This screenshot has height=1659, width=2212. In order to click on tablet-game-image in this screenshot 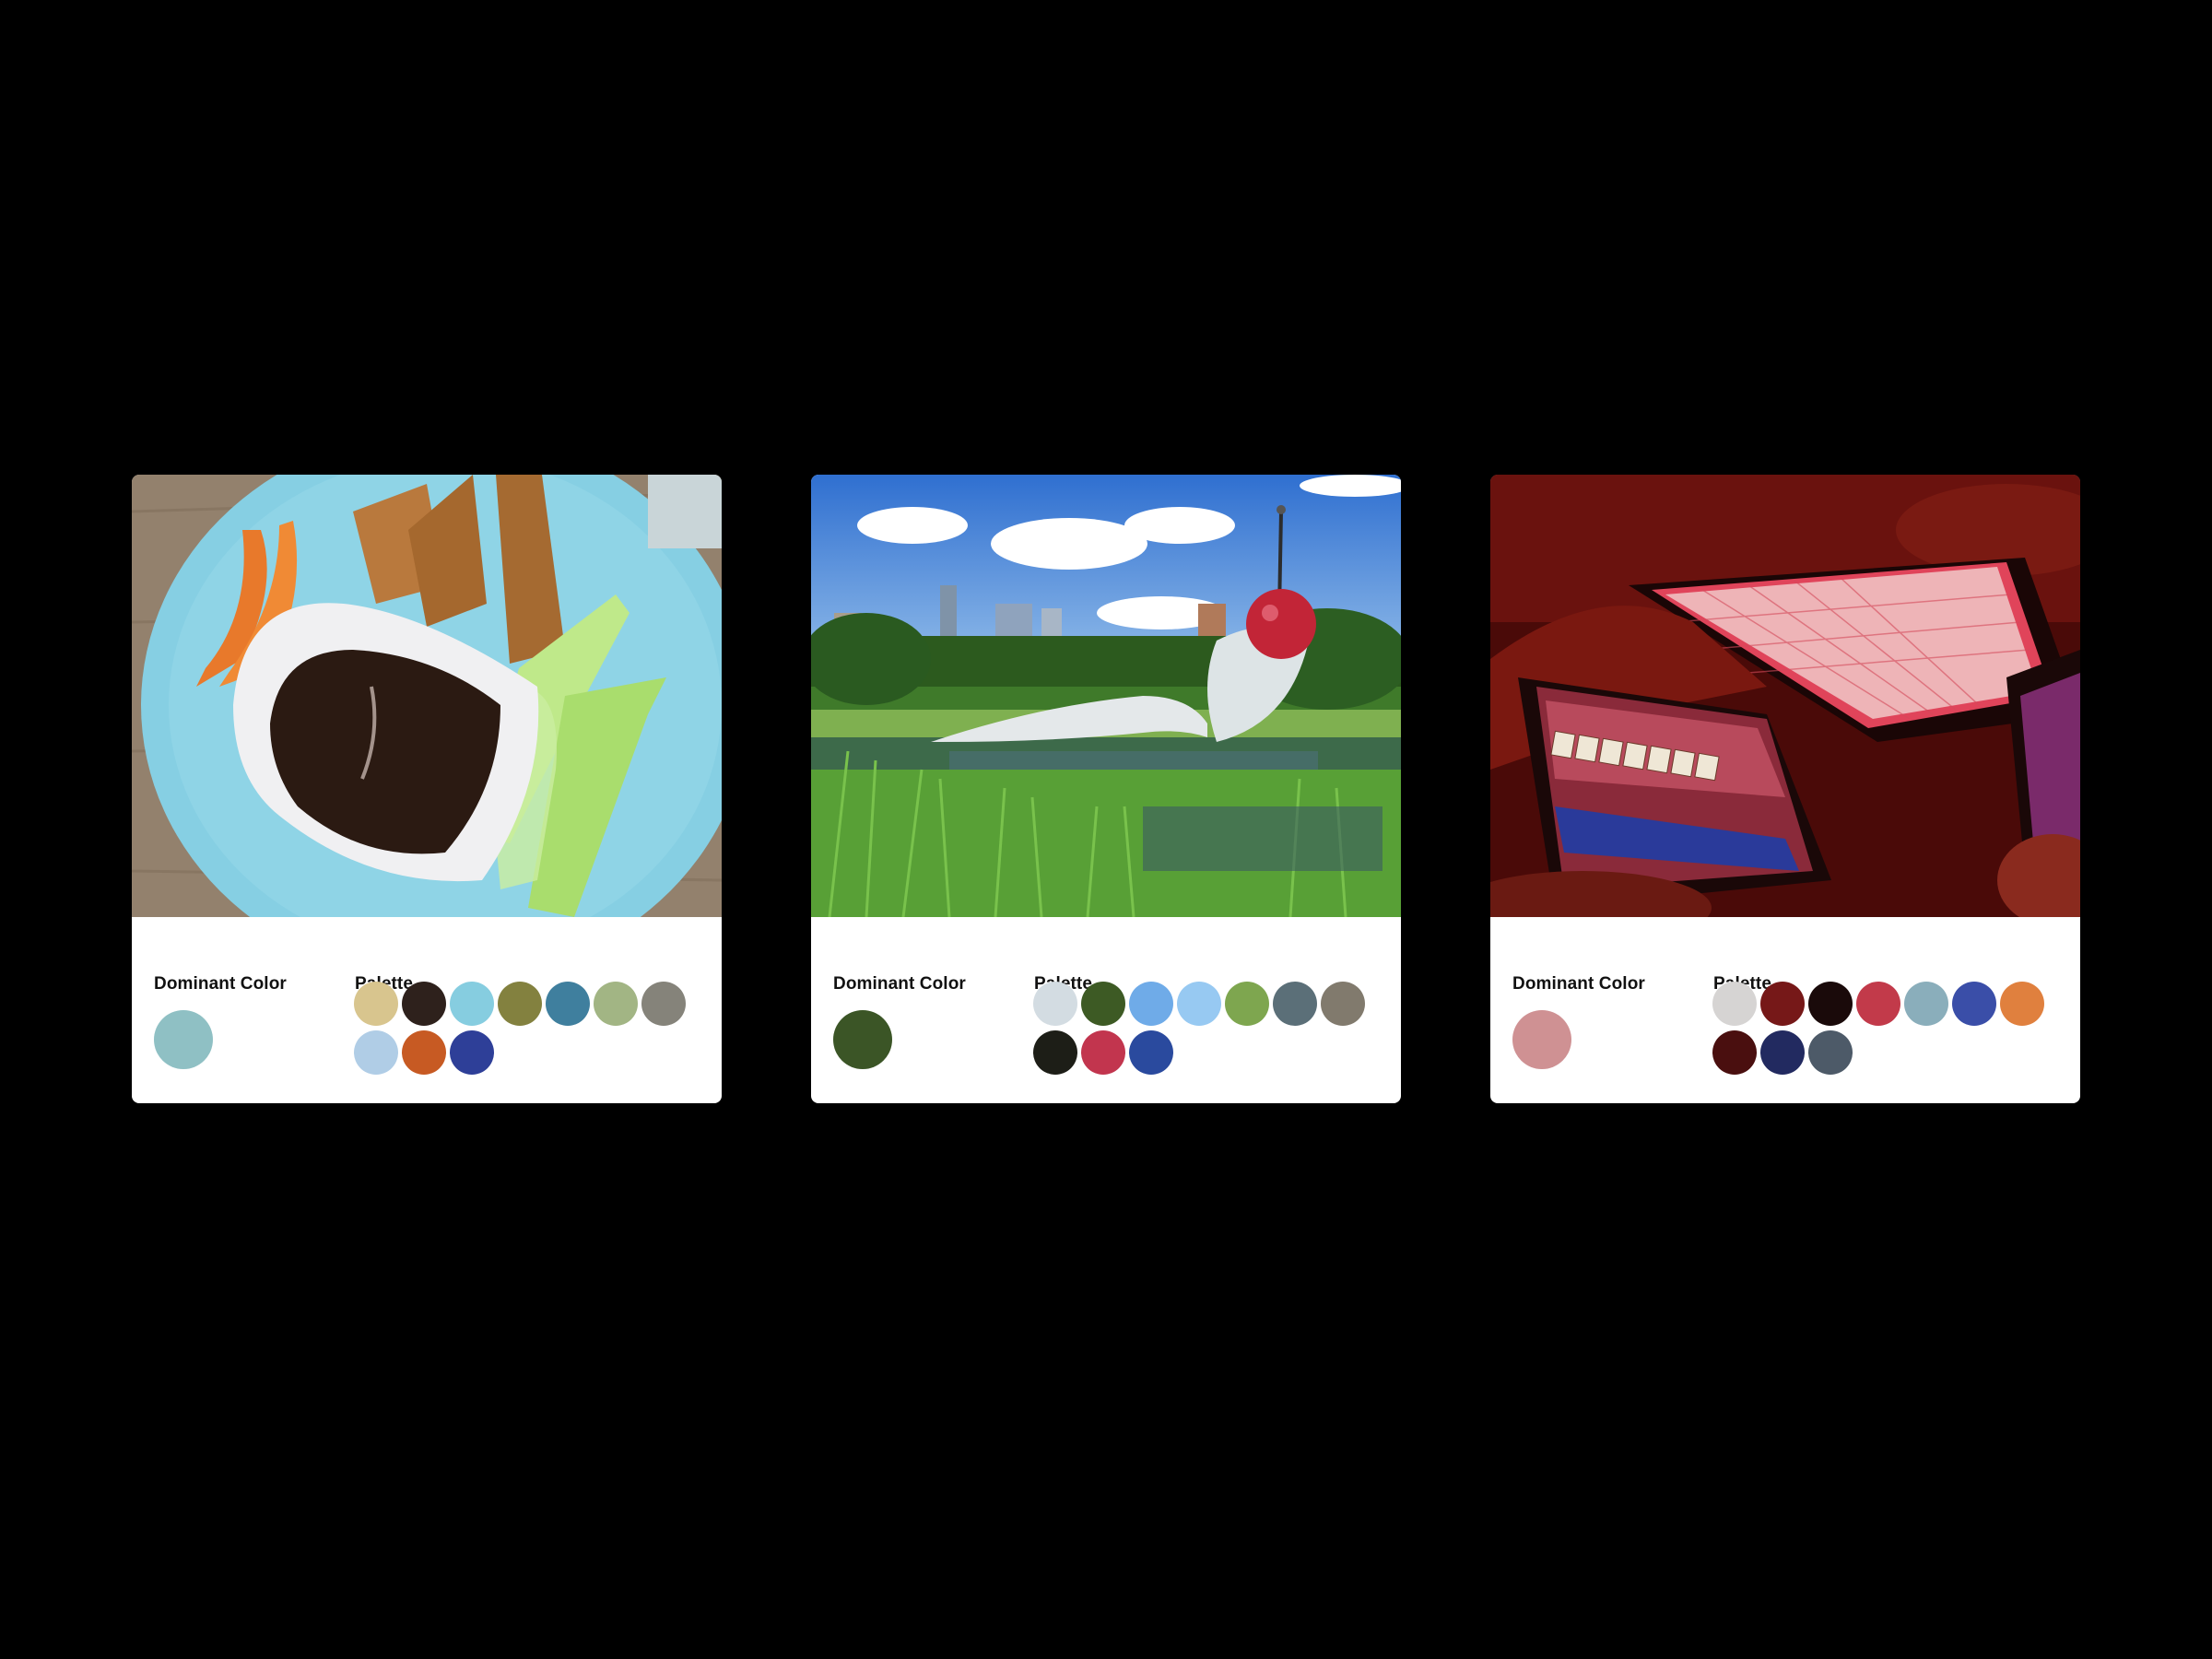, I will do `click(1785, 696)`.